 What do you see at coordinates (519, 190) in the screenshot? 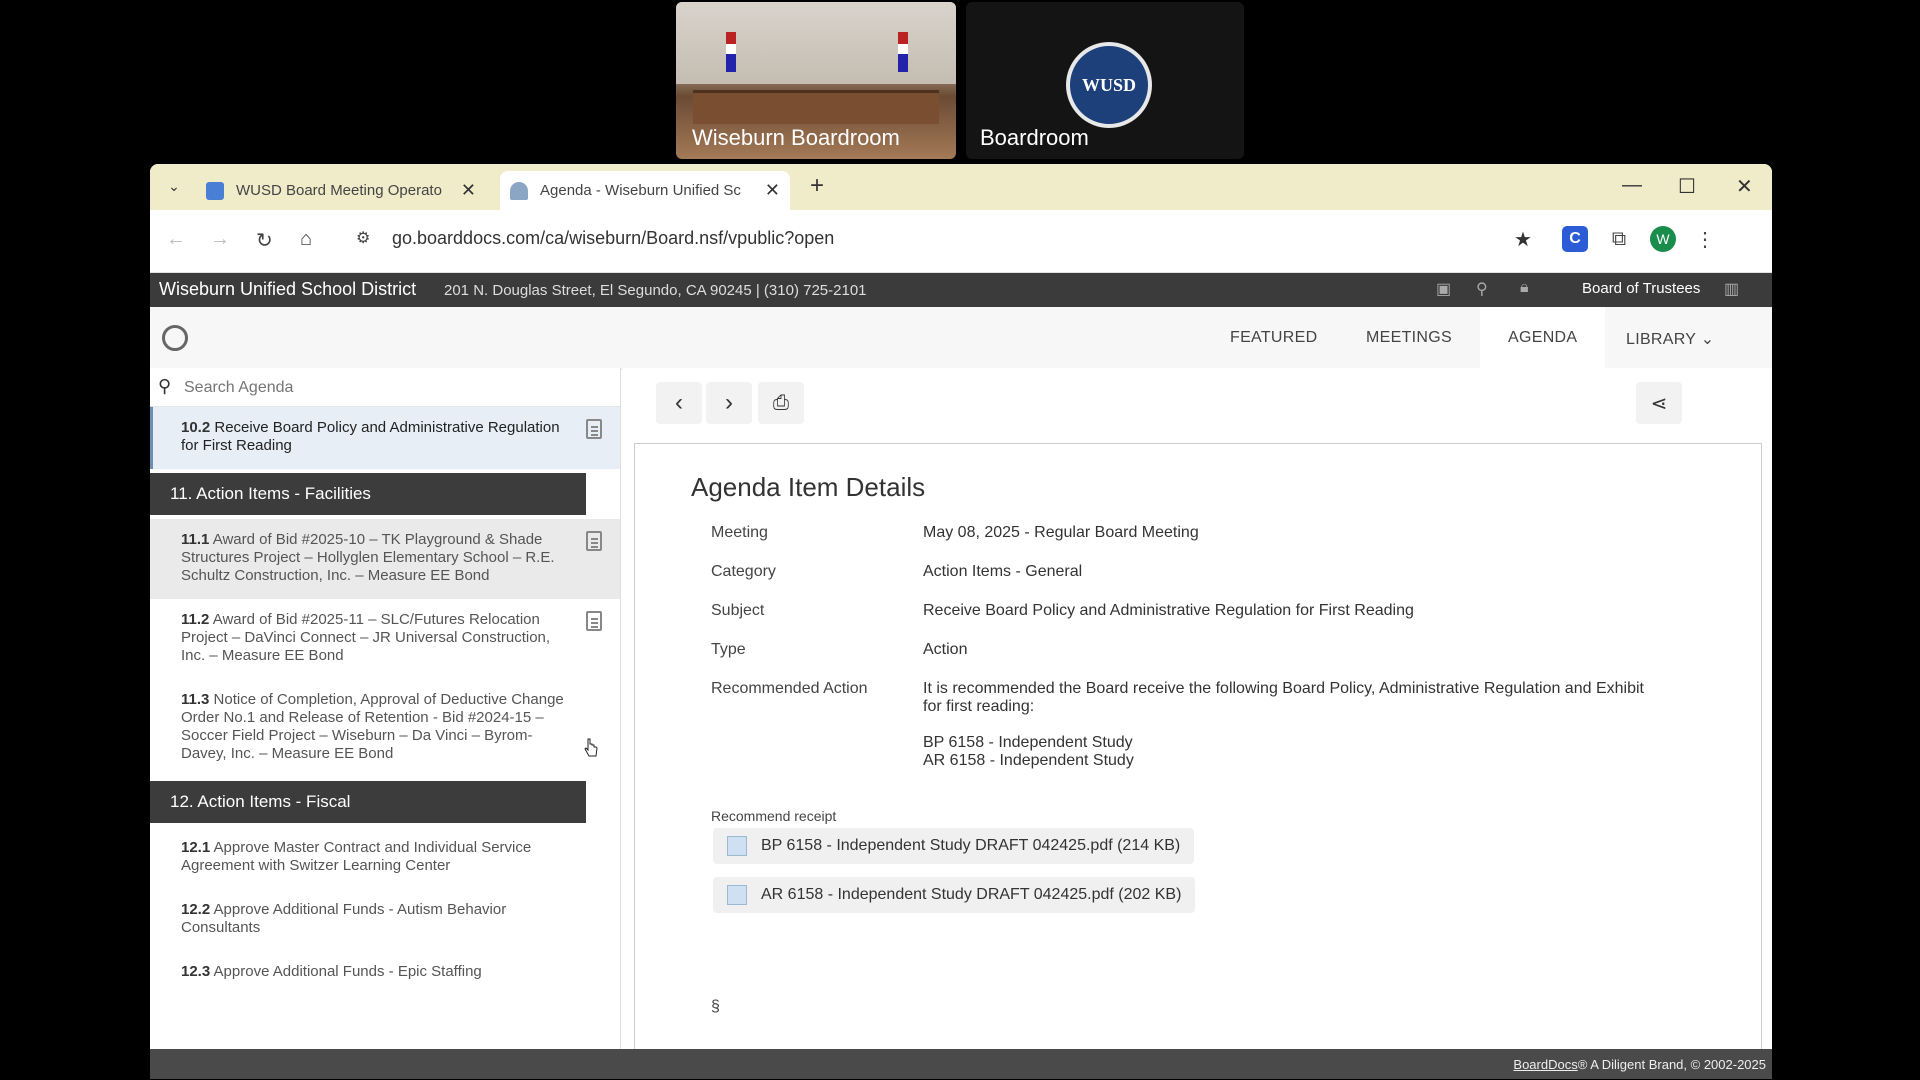
I see `boarddocs-icon` at bounding box center [519, 190].